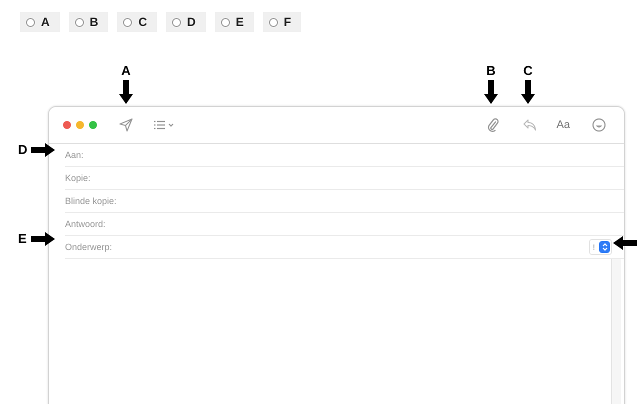 The height and width of the screenshot is (404, 641). Describe the element at coordinates (594, 247) in the screenshot. I see `priority-label: !` at that location.